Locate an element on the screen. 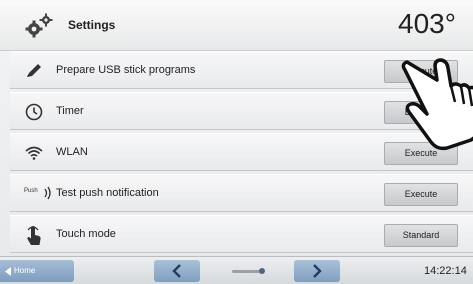  row-push-notification: Push Test push notification Execute is located at coordinates (241, 193).